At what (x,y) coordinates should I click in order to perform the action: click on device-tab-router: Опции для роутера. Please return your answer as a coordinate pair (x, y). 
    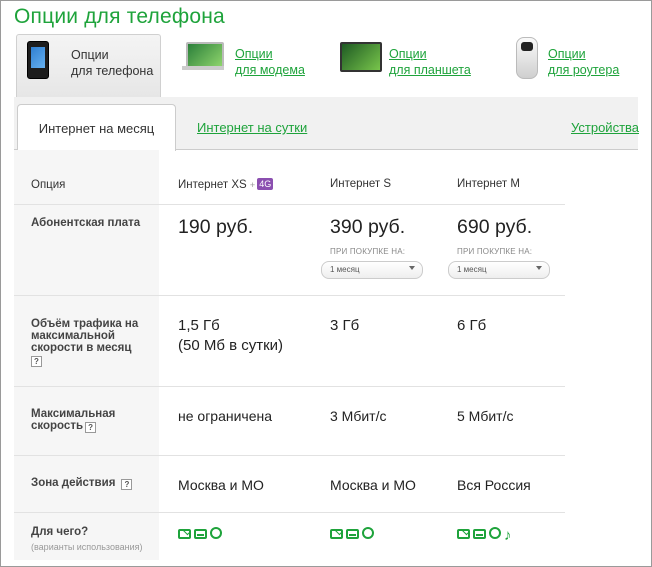
    Looking at the image, I should click on (575, 65).